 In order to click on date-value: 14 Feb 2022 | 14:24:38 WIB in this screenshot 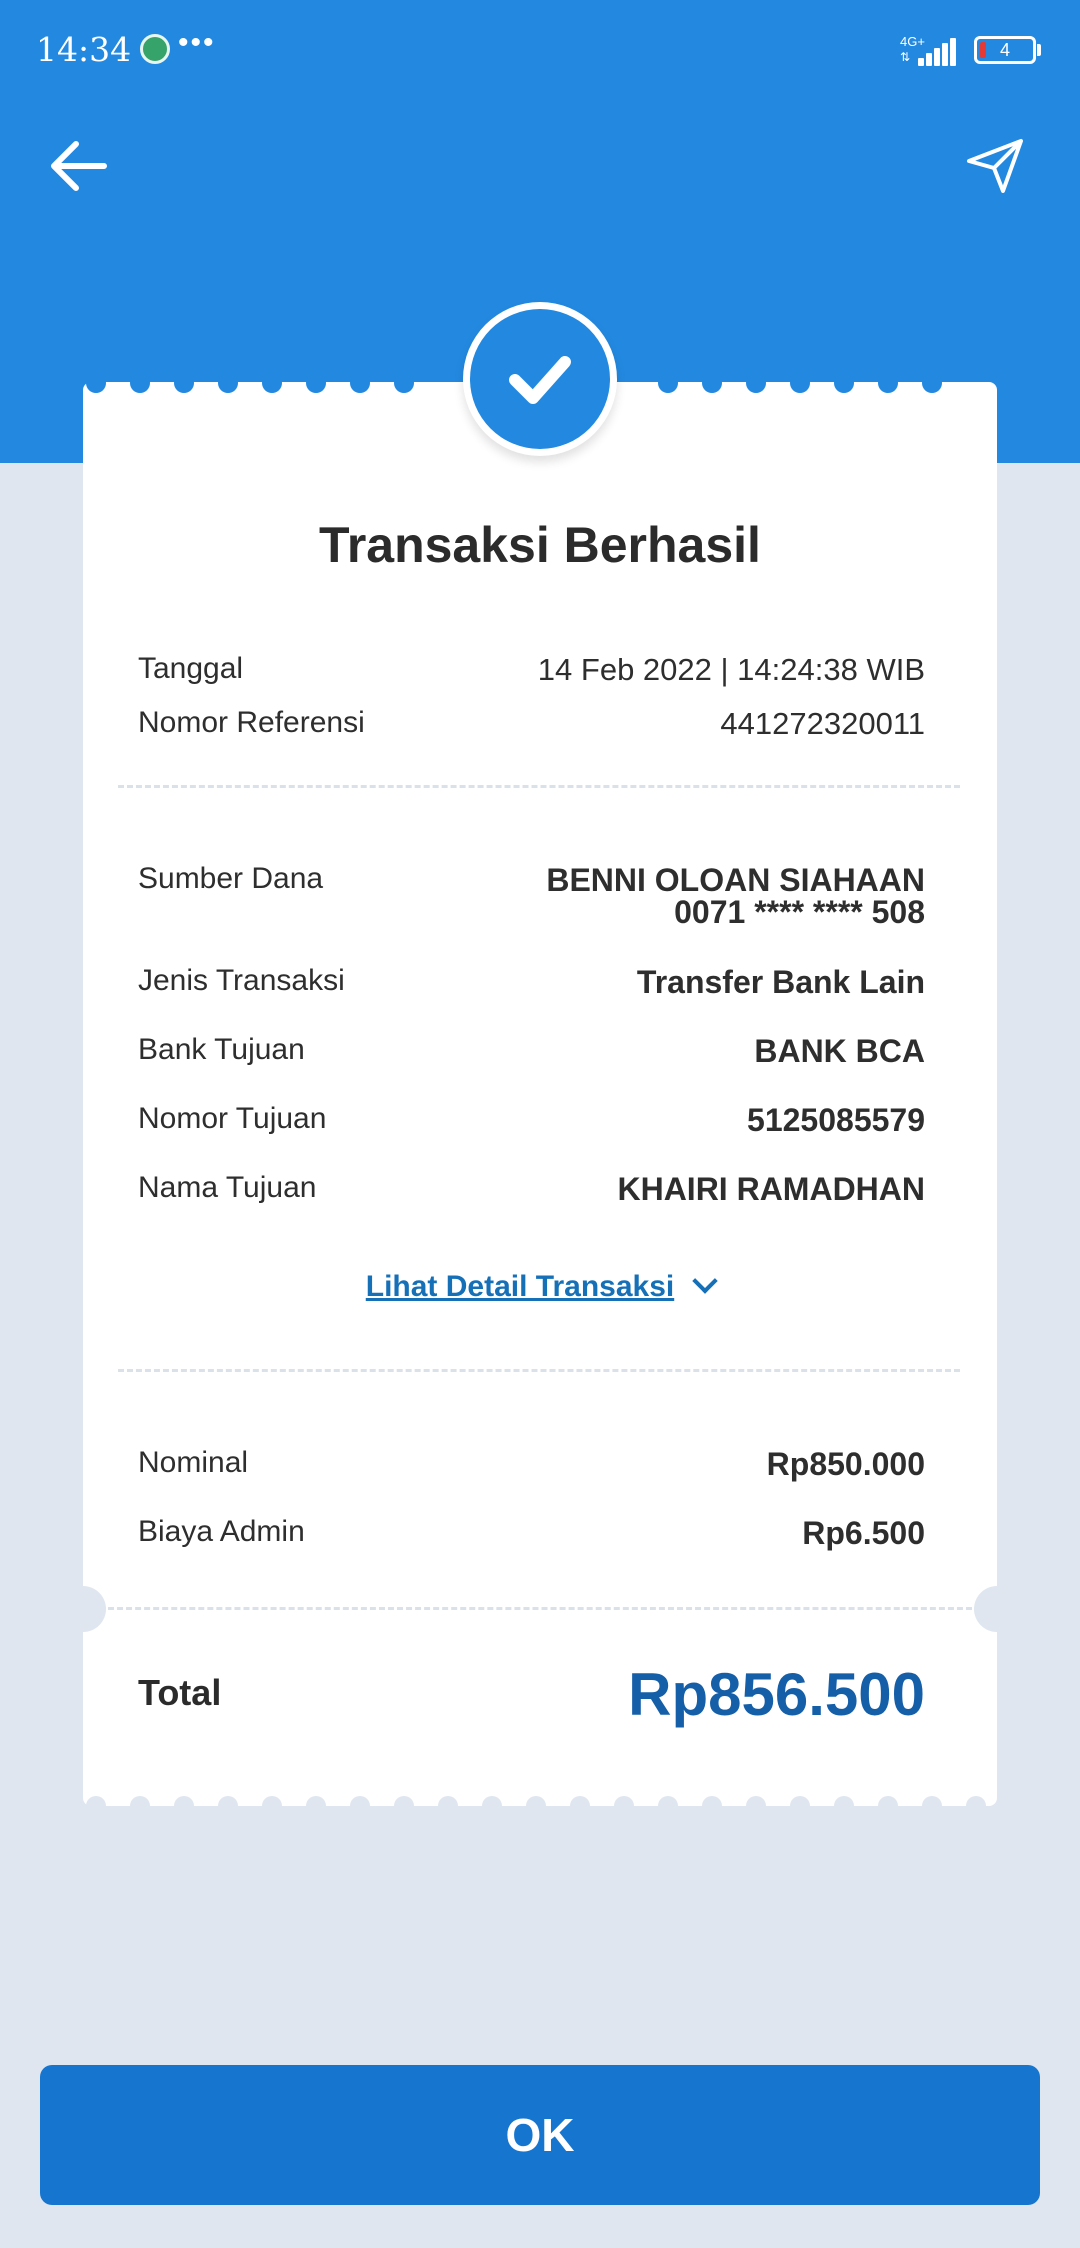, I will do `click(731, 669)`.